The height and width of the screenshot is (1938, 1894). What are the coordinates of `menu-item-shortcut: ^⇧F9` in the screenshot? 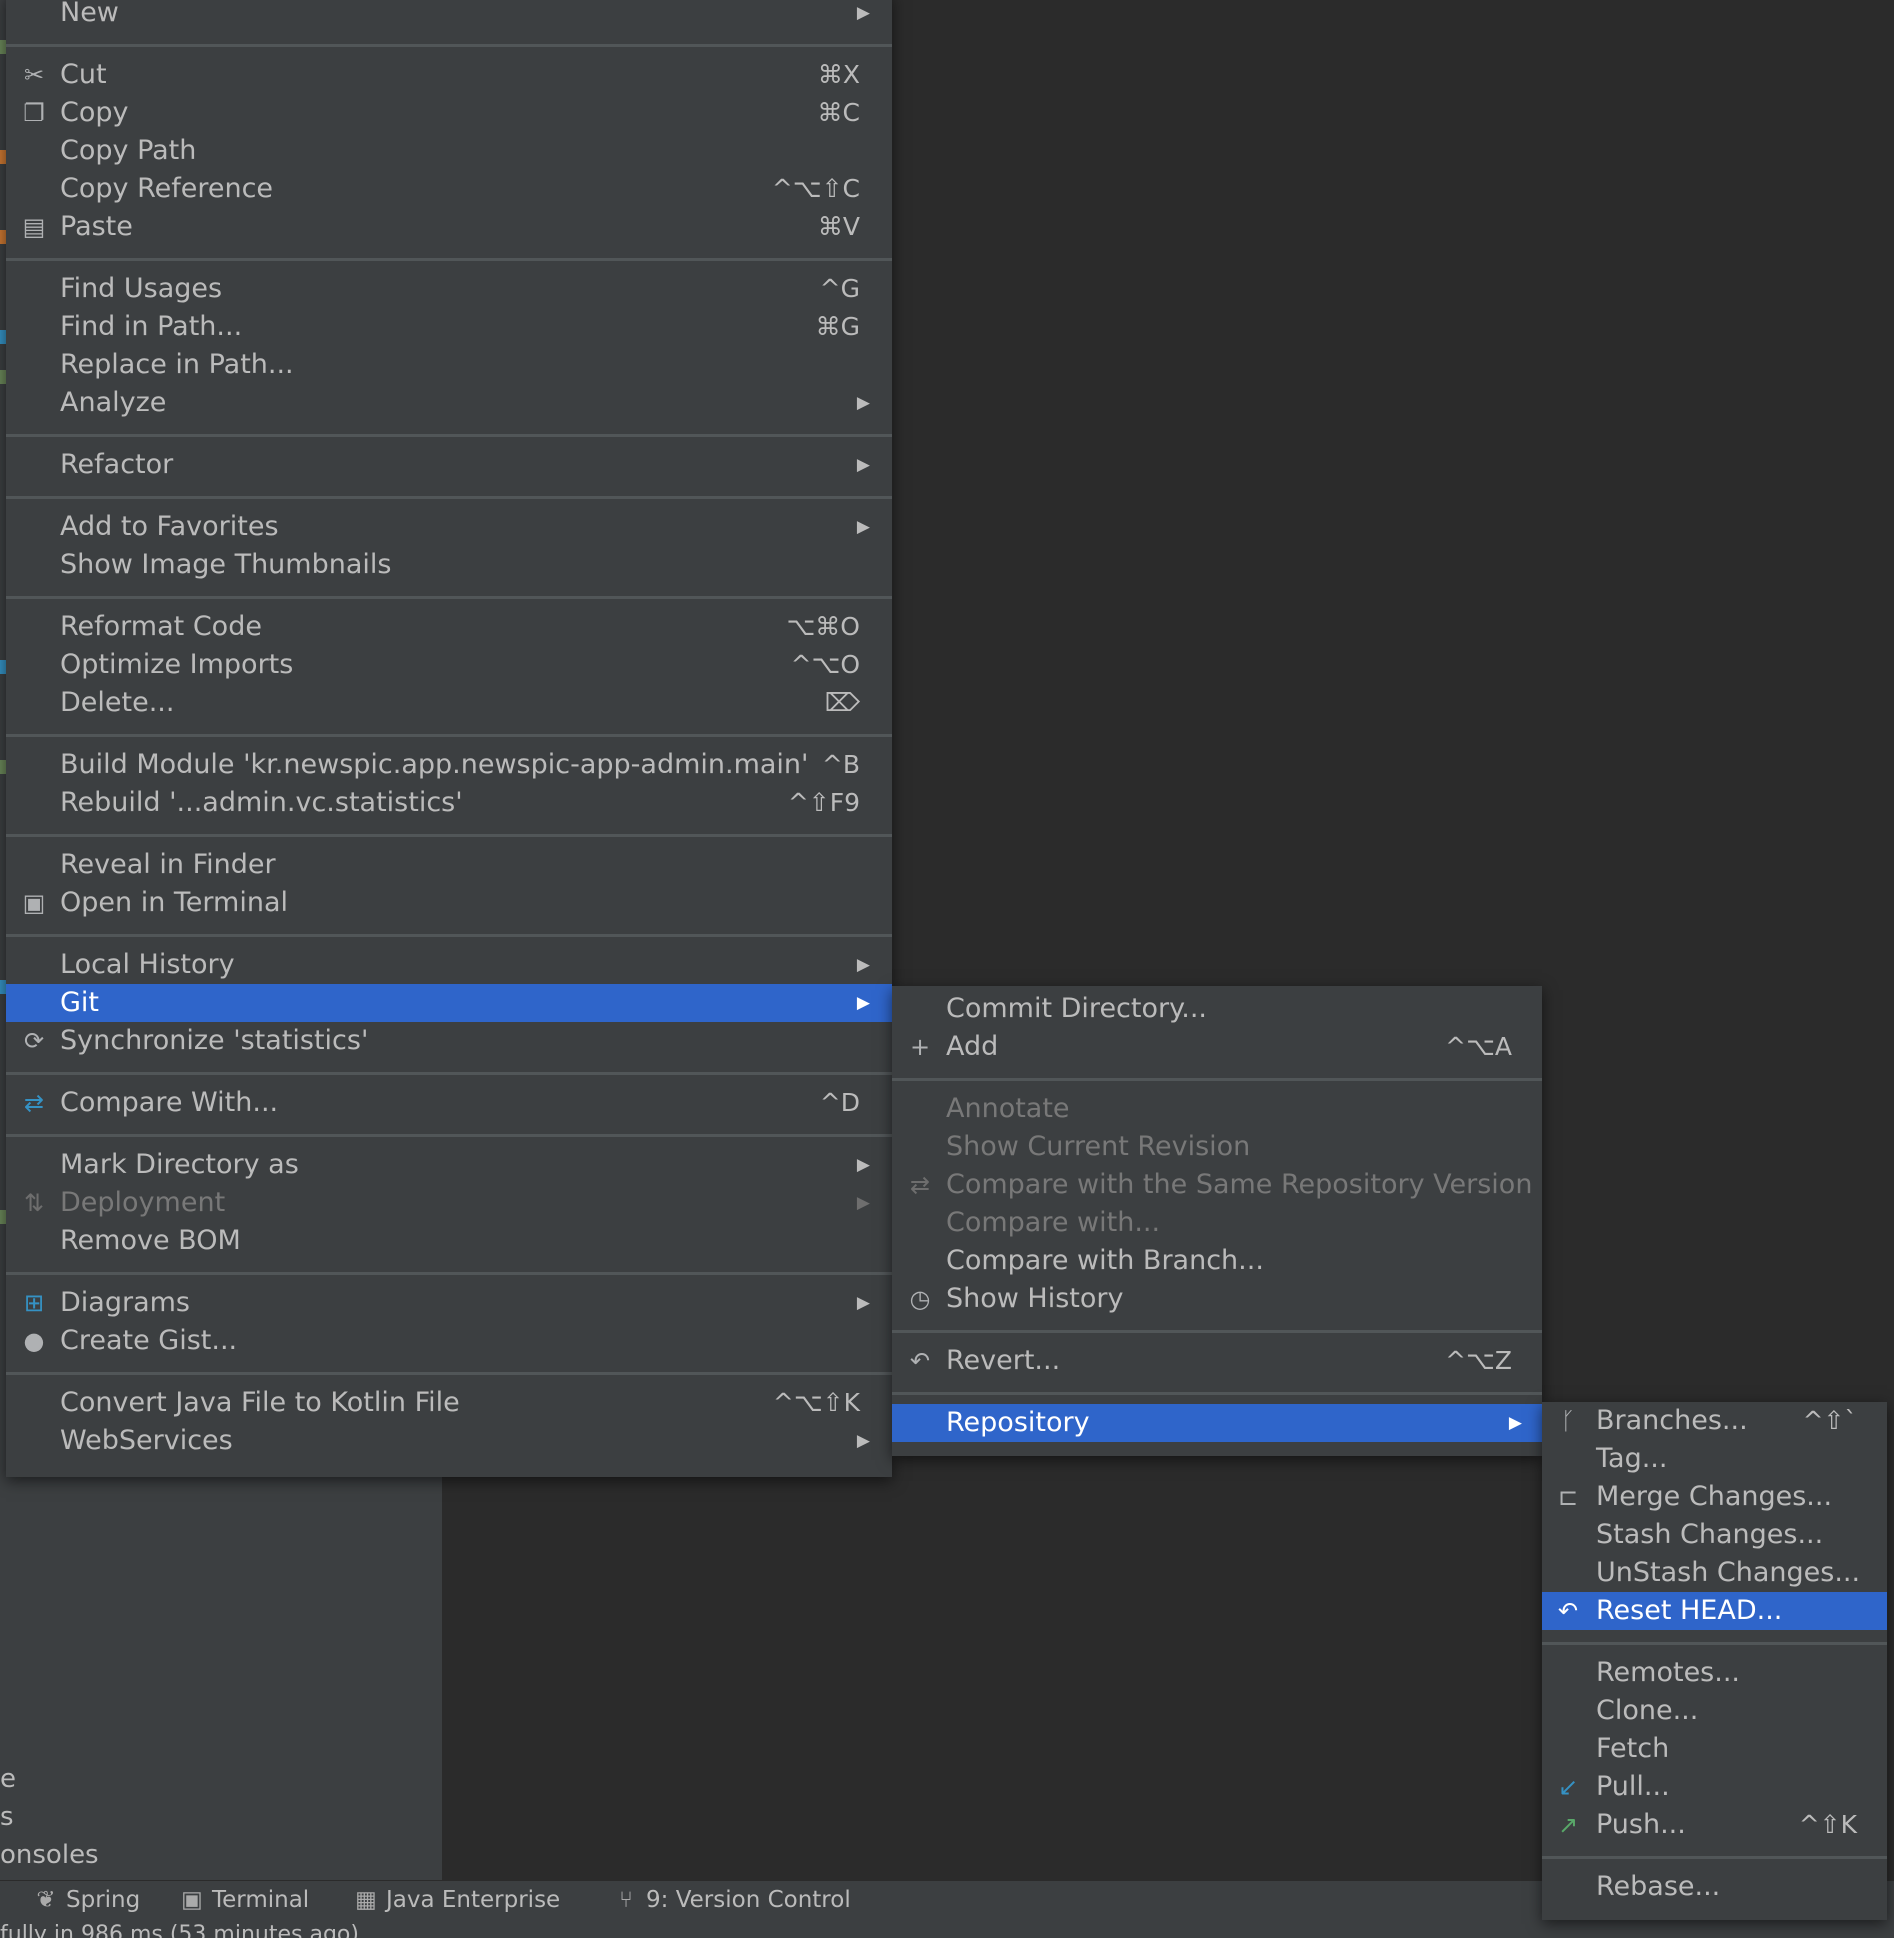 It's located at (823, 802).